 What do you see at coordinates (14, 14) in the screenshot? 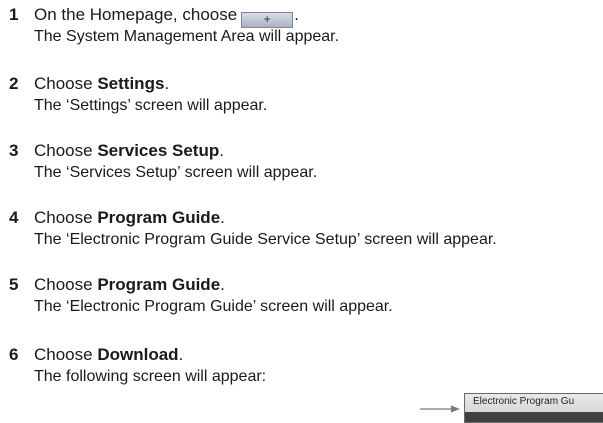
I see `step-number: 1` at bounding box center [14, 14].